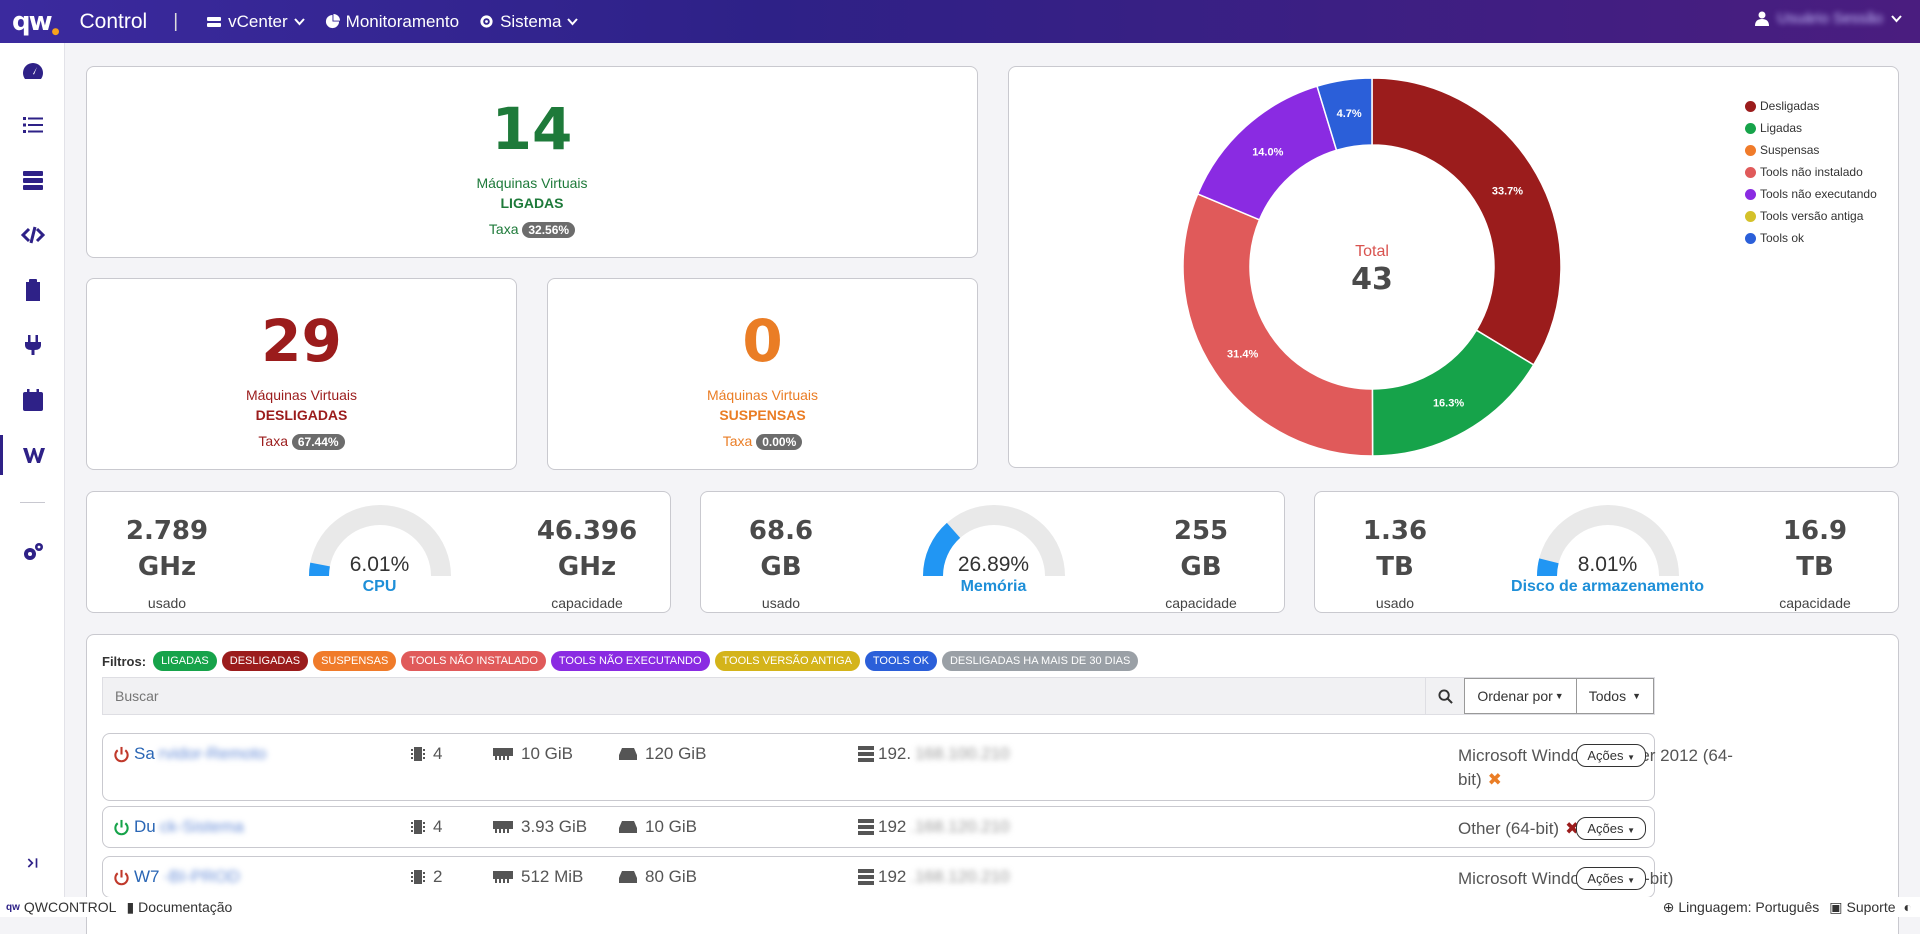 The image size is (1920, 934). I want to click on clipboard-icon, so click(32, 290).